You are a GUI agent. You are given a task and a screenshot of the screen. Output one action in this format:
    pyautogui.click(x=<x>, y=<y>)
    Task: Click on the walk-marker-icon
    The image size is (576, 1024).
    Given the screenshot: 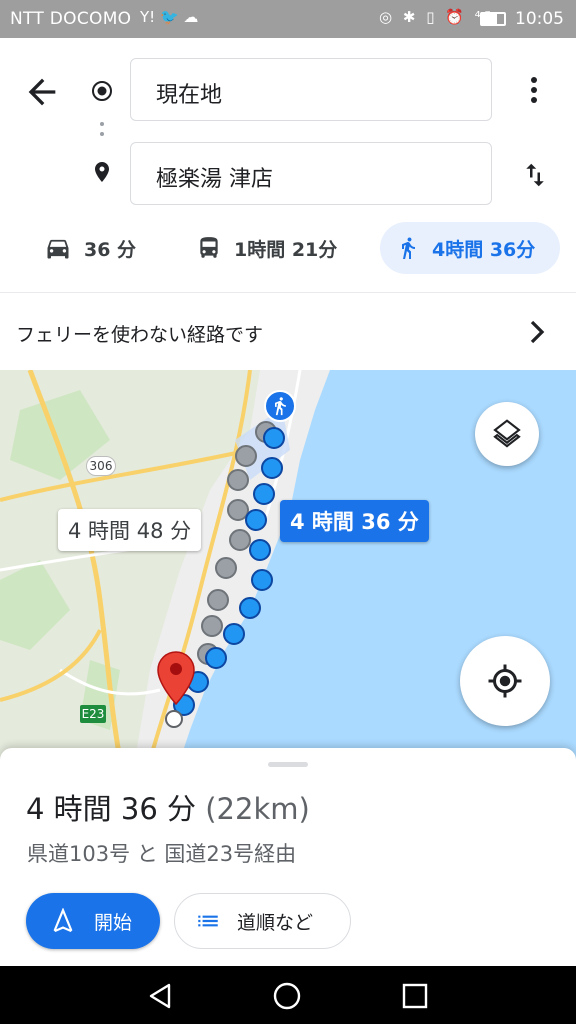 What is the action you would take?
    pyautogui.click(x=280, y=406)
    